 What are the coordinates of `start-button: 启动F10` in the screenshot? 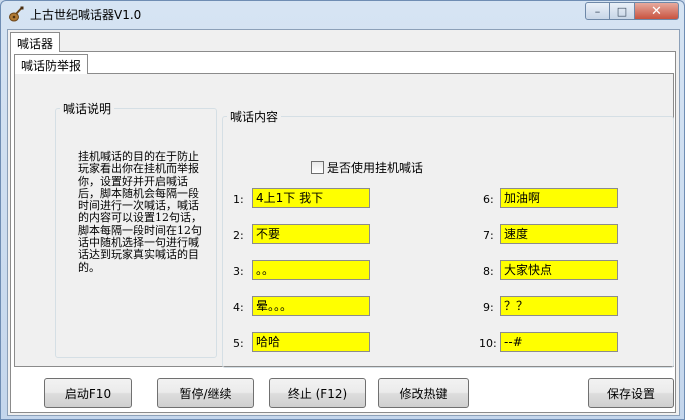 It's located at (88, 393).